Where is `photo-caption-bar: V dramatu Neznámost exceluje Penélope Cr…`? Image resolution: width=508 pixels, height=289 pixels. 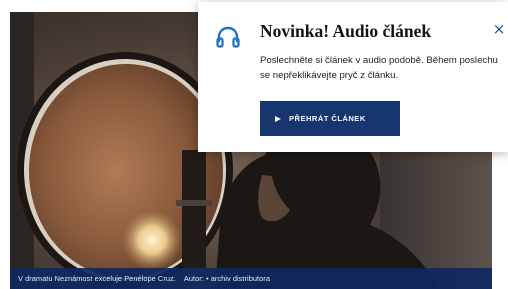
photo-caption-bar: V dramatu Neznámost exceluje Penélope Cr… is located at coordinates (251, 278).